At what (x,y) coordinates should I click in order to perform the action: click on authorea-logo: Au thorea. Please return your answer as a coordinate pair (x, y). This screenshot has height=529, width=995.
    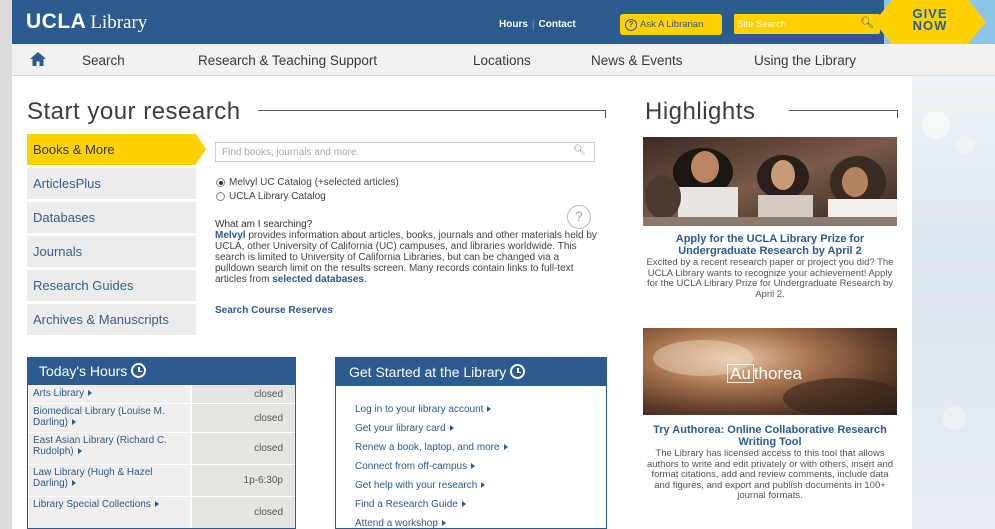
    Looking at the image, I should click on (764, 374).